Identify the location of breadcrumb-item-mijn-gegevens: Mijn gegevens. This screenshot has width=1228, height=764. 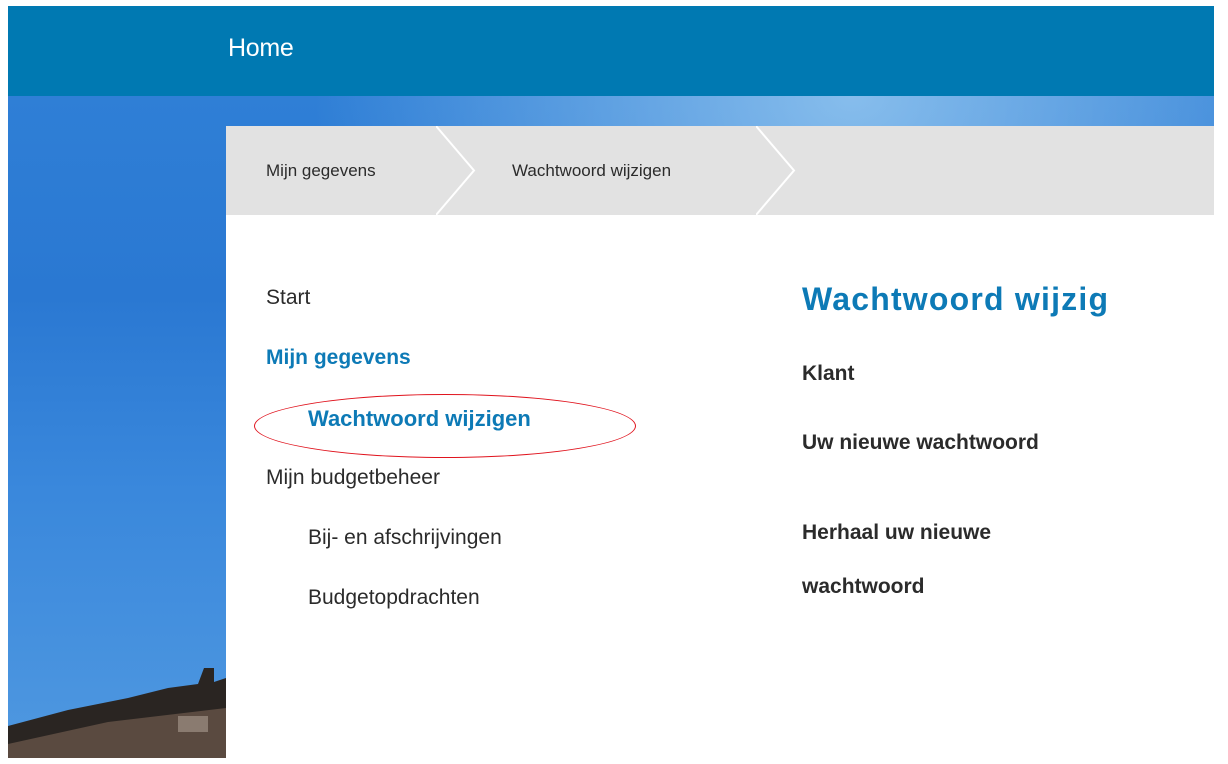
(321, 170).